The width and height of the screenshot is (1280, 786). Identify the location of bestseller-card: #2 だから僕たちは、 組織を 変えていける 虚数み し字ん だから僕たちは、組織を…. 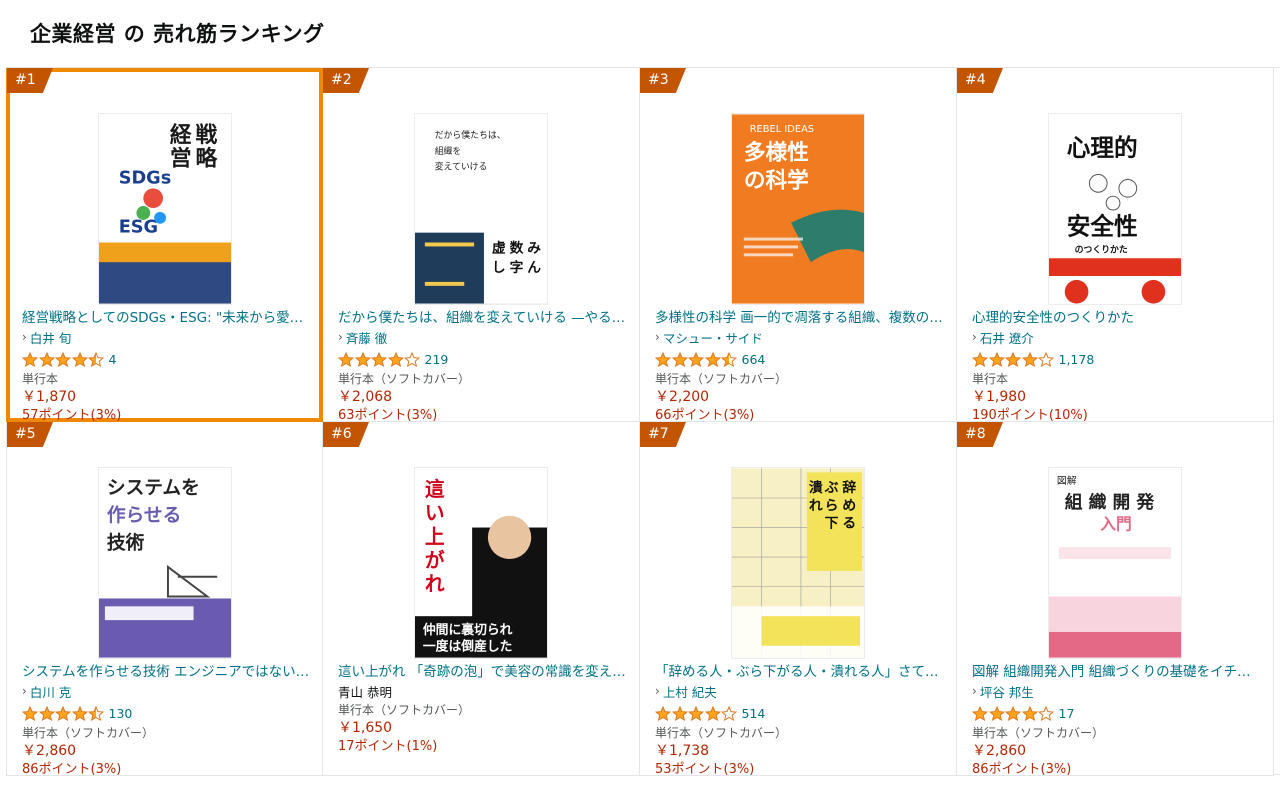
(481, 245).